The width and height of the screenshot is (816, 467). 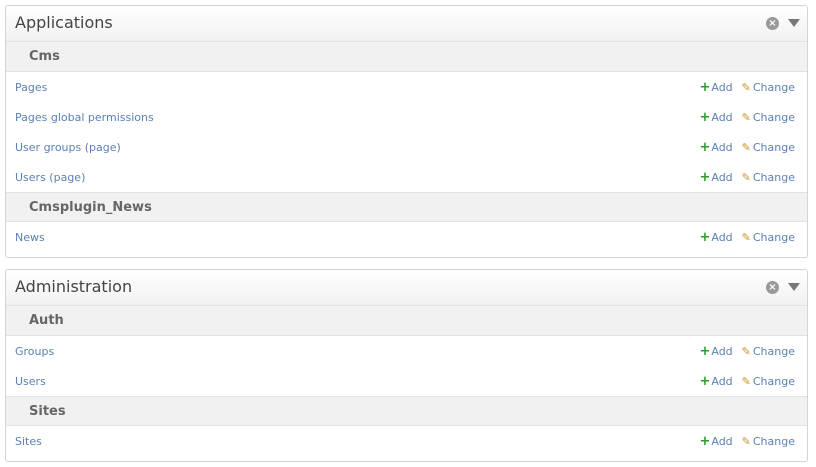 What do you see at coordinates (406, 237) in the screenshot?
I see `list-item: News + Add ✎ Change` at bounding box center [406, 237].